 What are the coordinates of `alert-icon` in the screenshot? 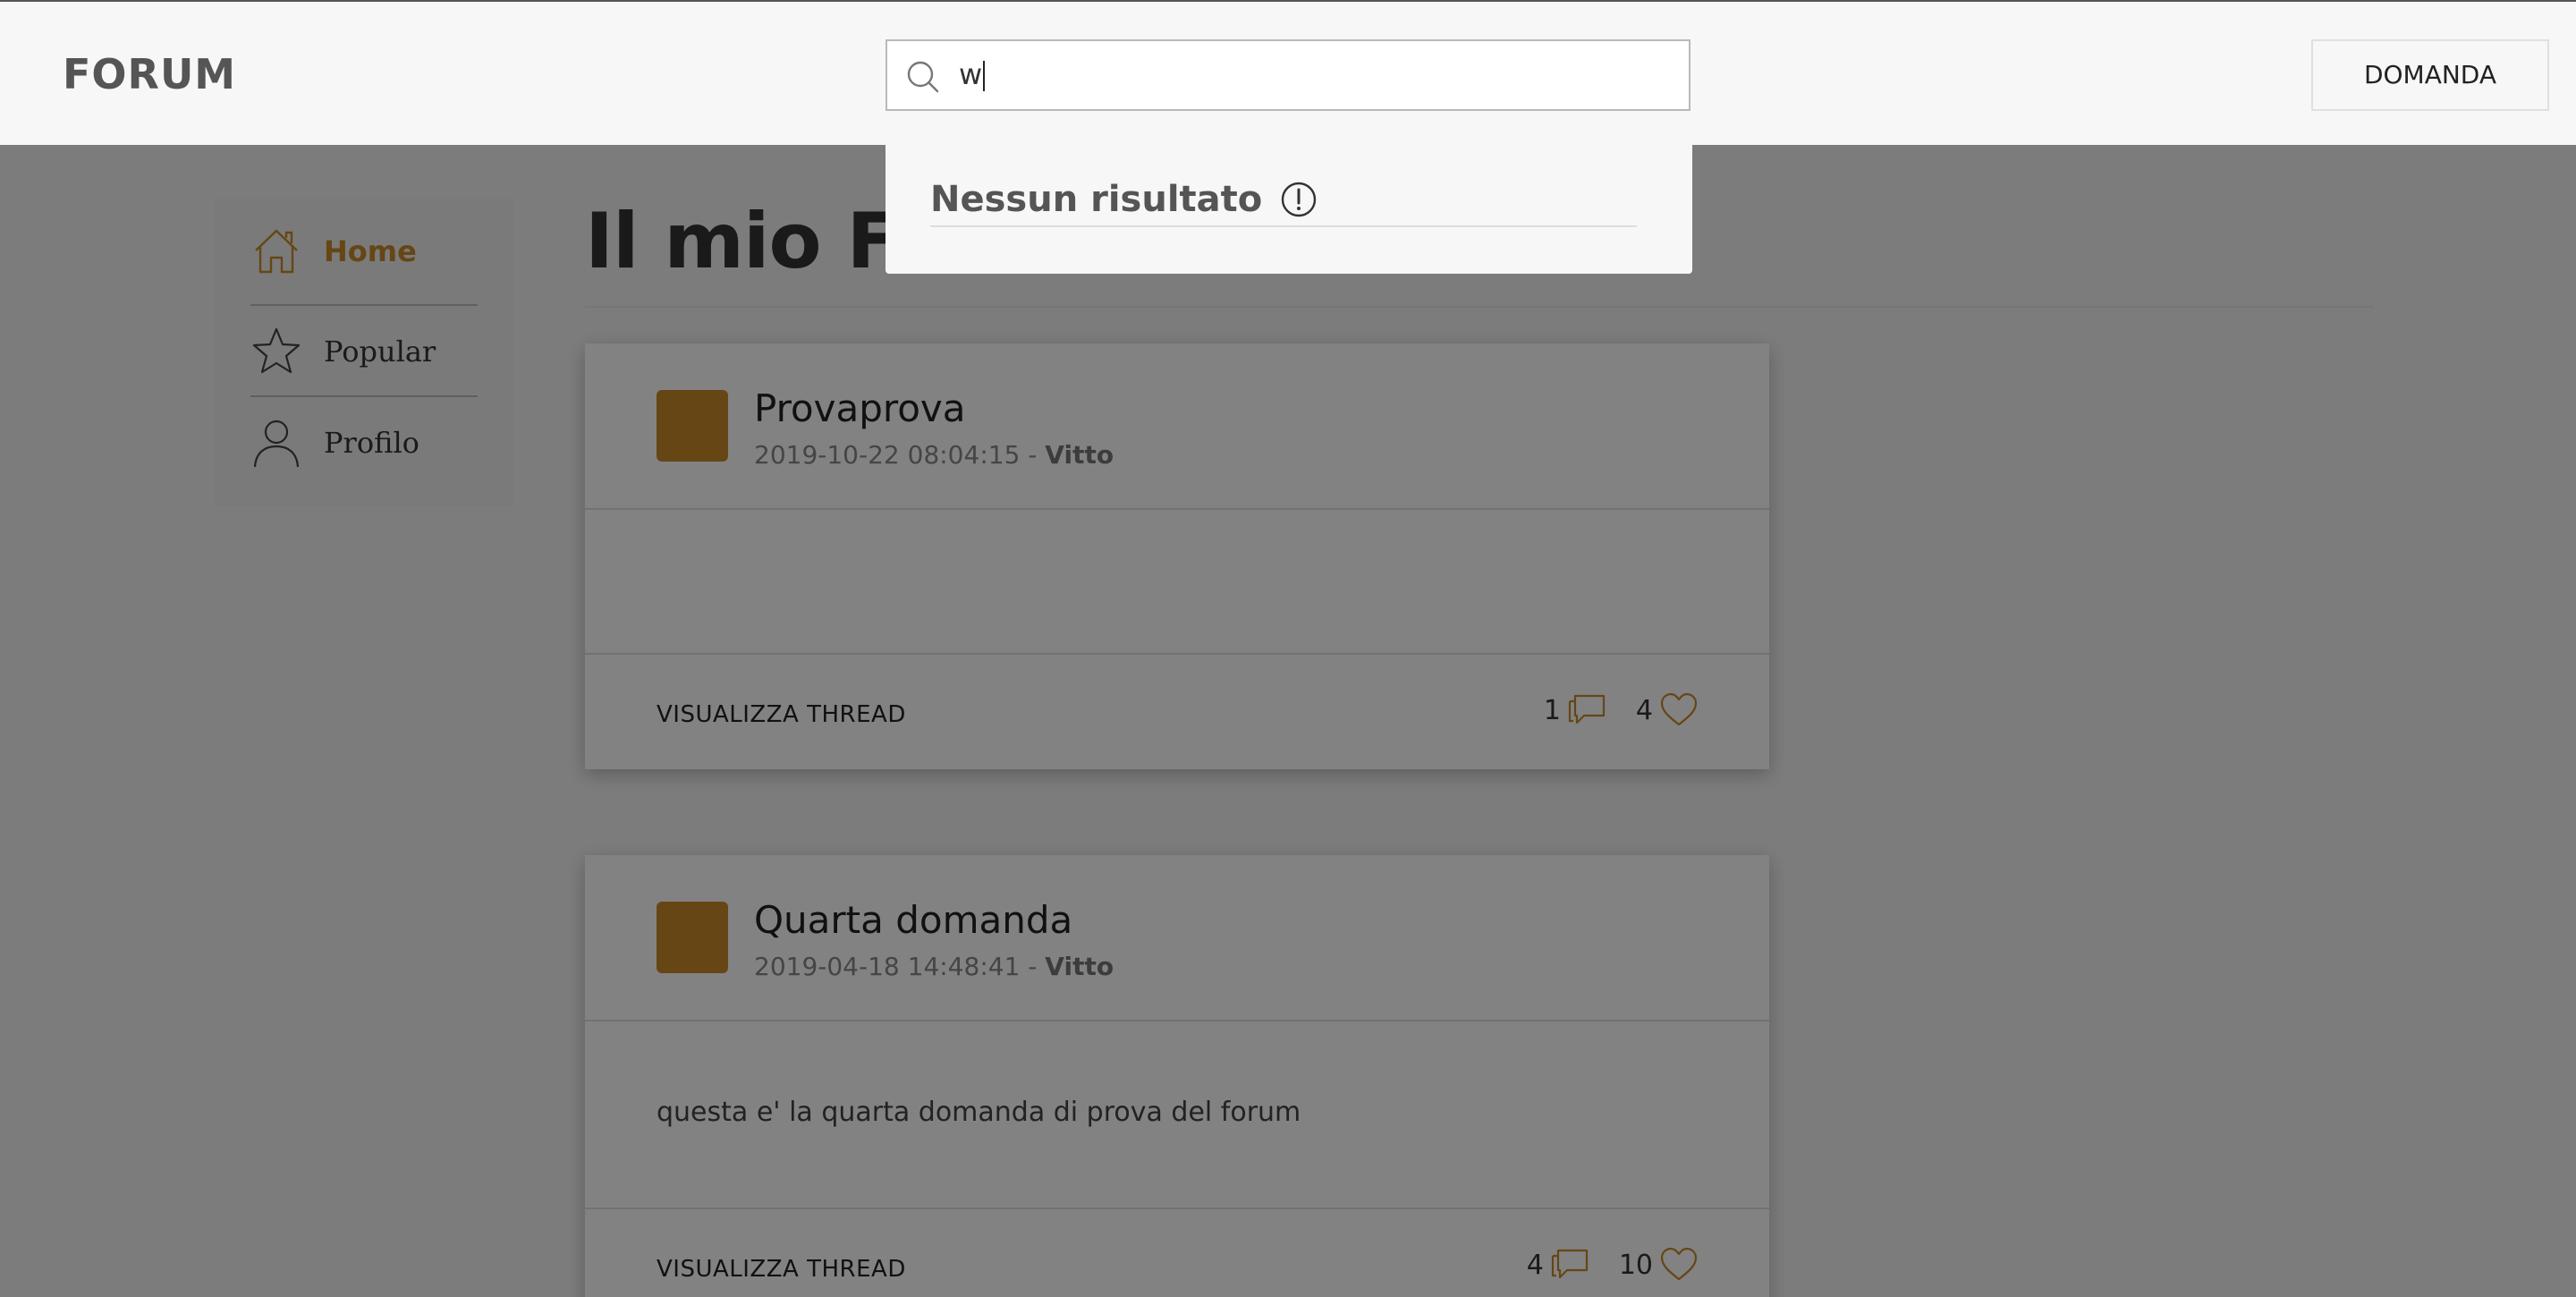 It's located at (1299, 199).